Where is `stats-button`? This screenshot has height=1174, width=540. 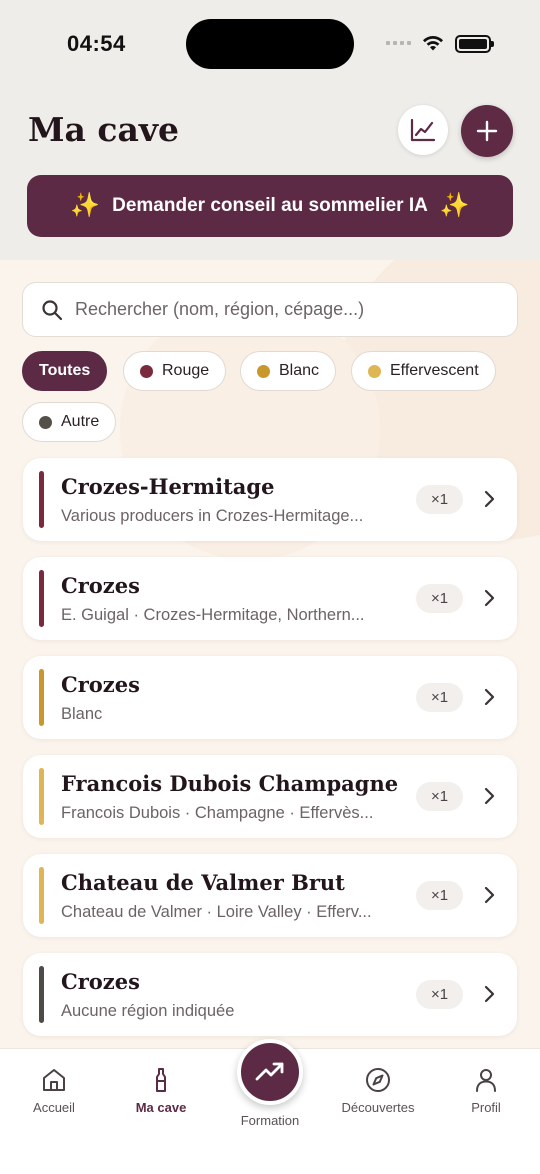
stats-button is located at coordinates (423, 130).